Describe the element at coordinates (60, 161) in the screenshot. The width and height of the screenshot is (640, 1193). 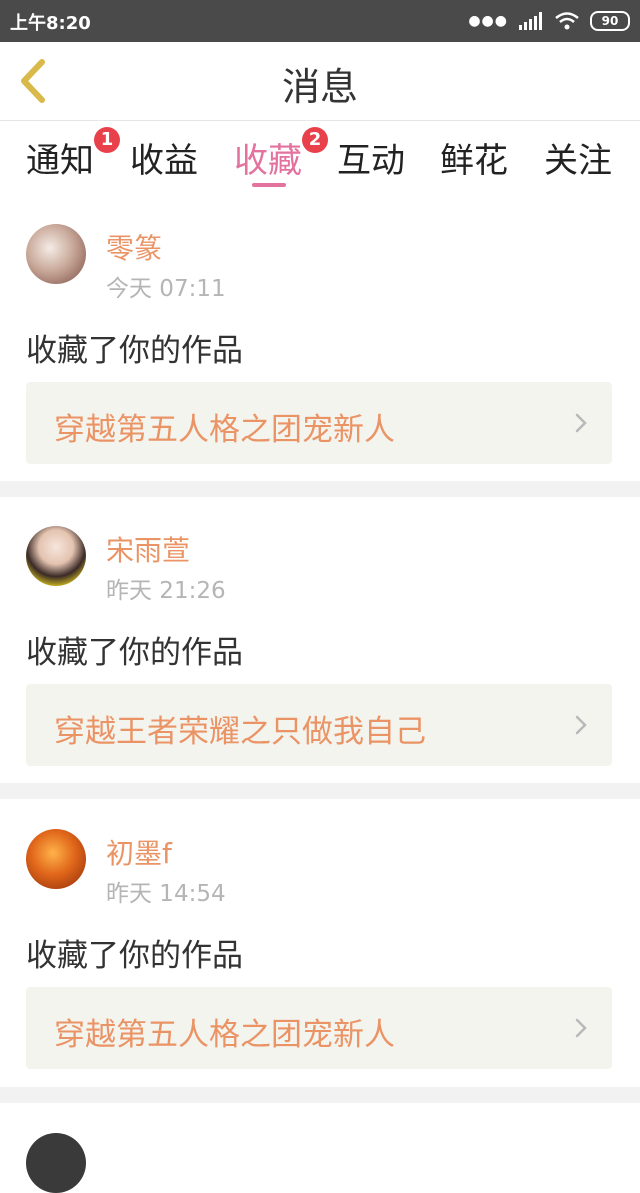
I see `tab-label: 通知` at that location.